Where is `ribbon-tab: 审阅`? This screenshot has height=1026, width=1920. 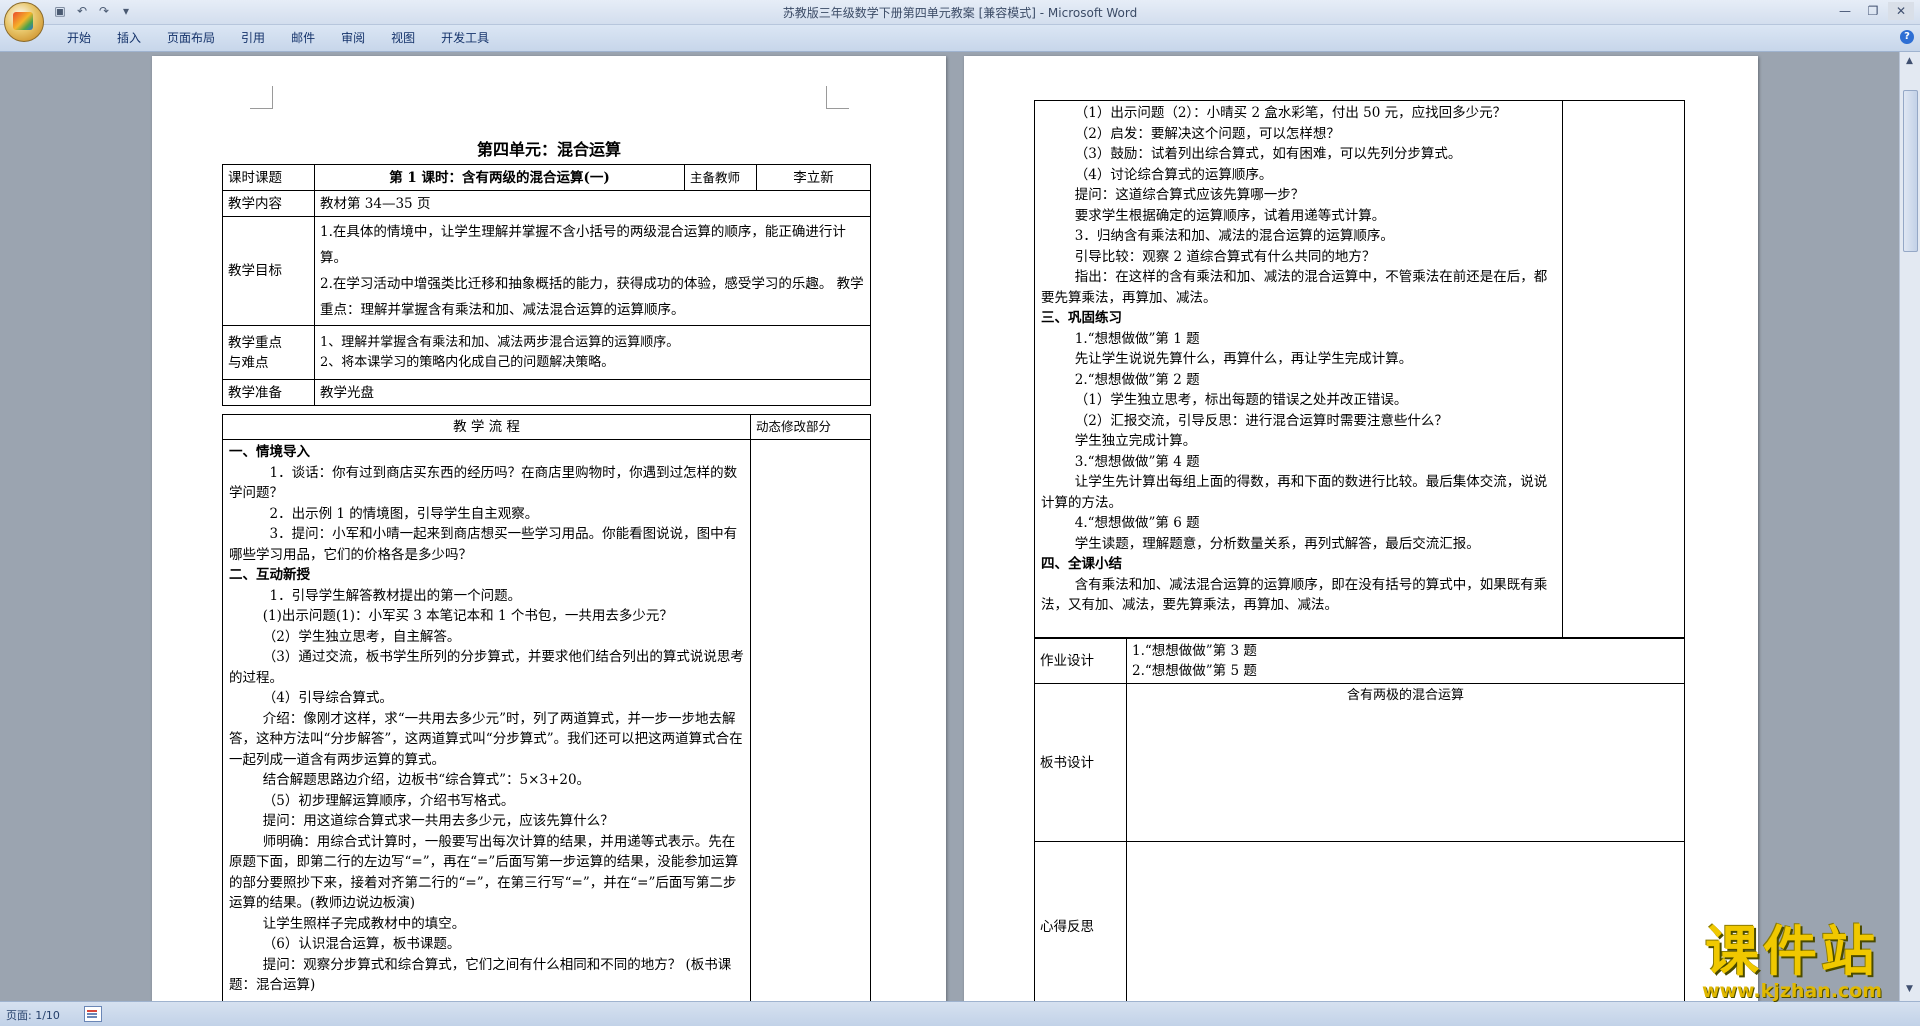
ribbon-tab: 审阅 is located at coordinates (353, 38).